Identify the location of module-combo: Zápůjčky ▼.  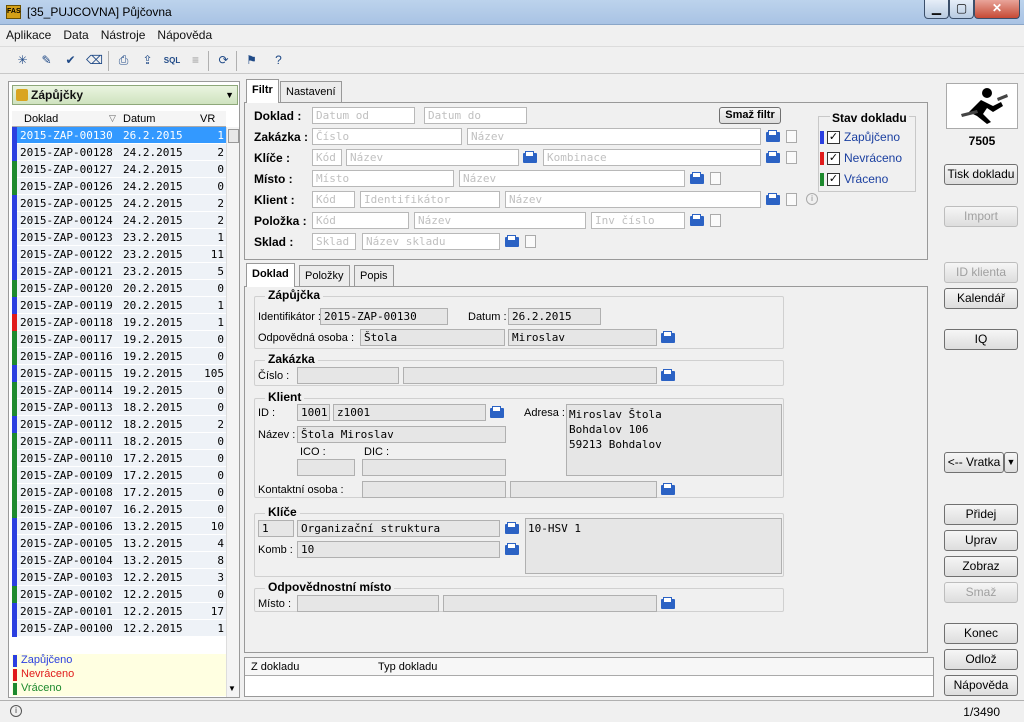
(125, 95).